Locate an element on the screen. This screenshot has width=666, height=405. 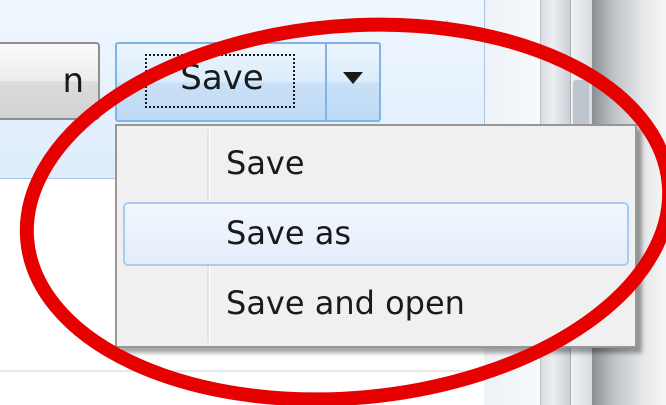
content-divider is located at coordinates (242, 371).